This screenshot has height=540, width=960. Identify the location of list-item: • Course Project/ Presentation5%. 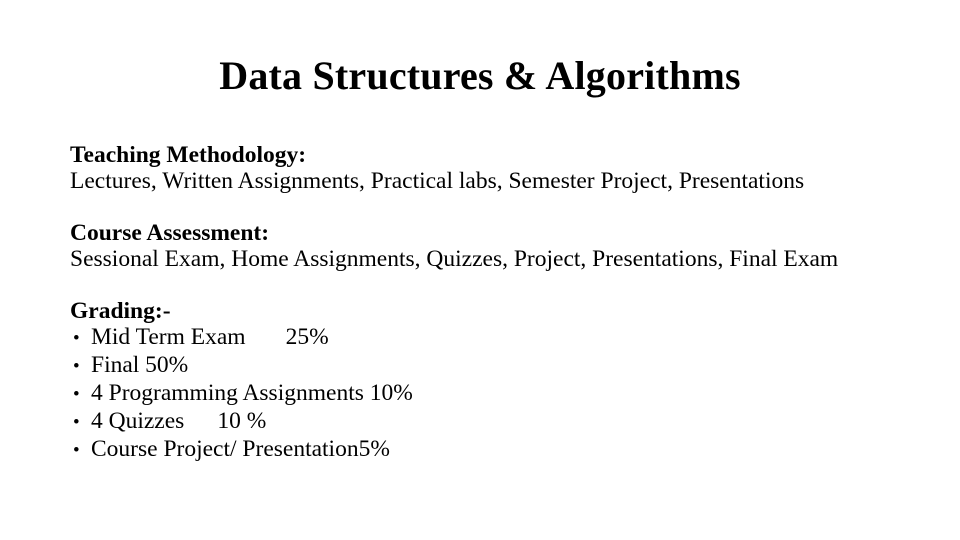
(500, 450).